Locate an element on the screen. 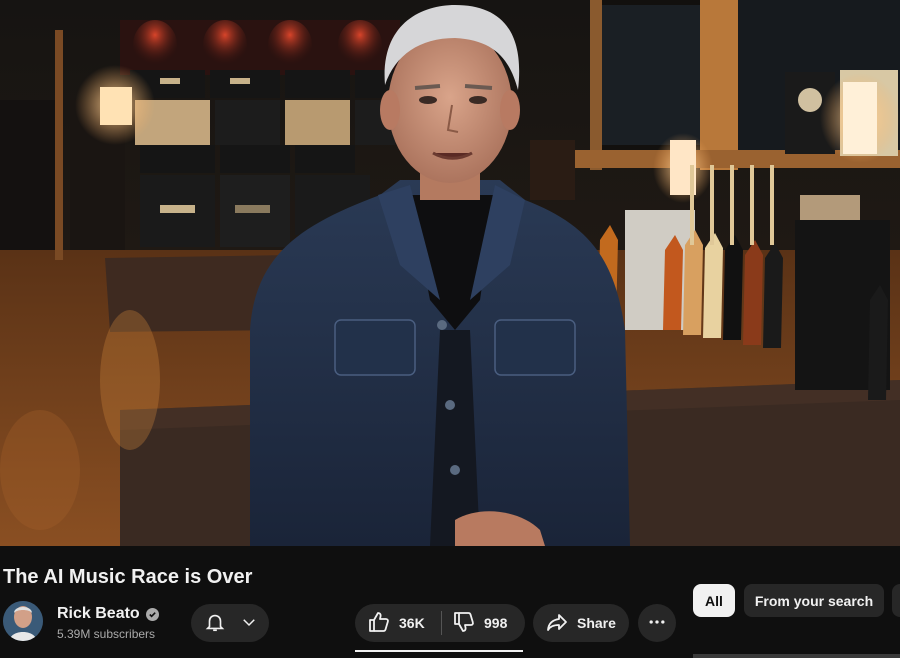  thumbs-up-icon is located at coordinates (379, 623).